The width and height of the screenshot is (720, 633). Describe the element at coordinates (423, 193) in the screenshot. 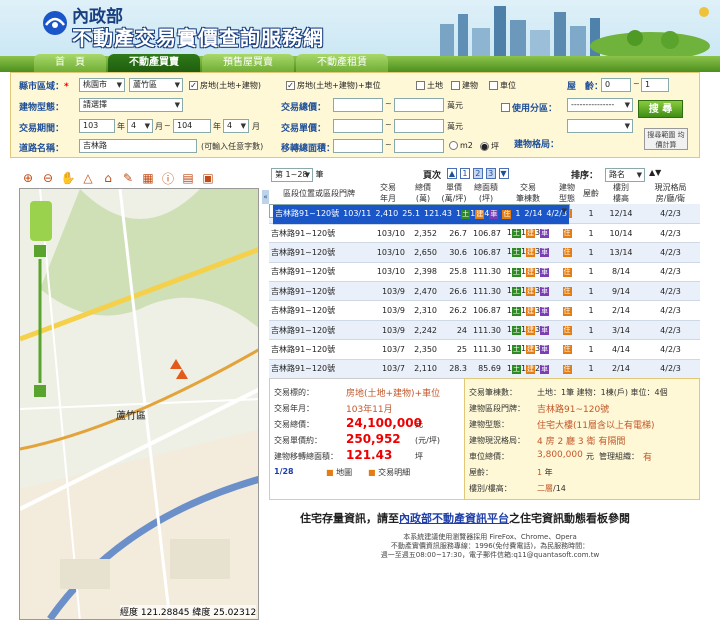

I see `results-header-cell: 總價 (萬)` at that location.